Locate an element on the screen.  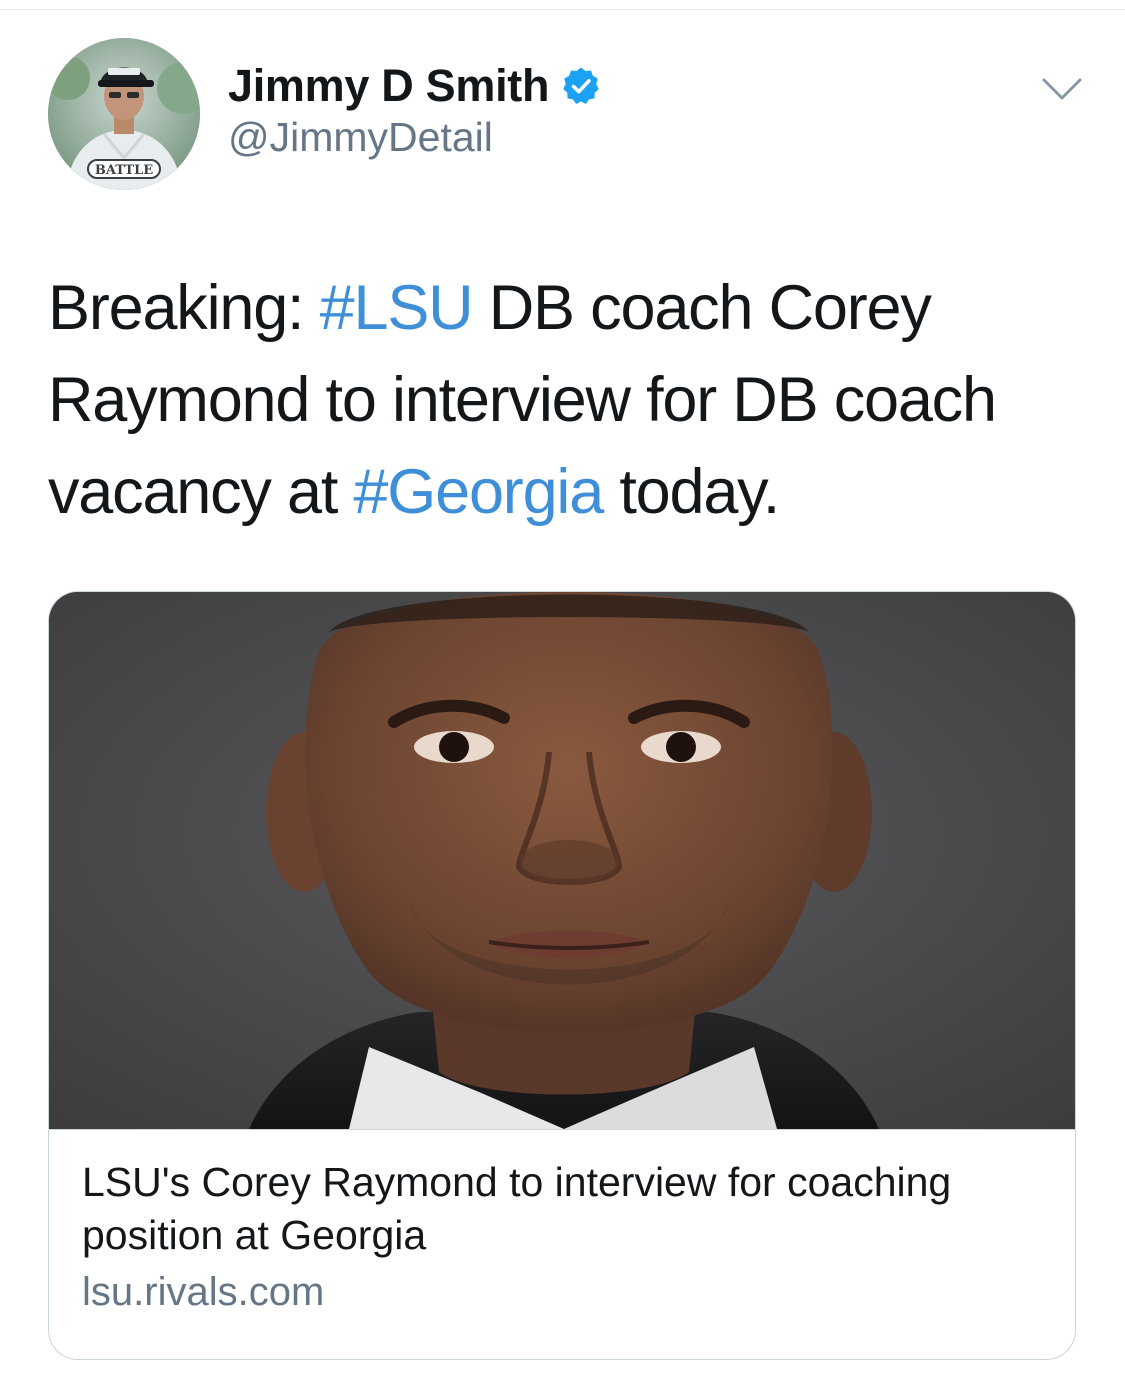
avatar-badge-text: BATTLE is located at coordinates (124, 170).